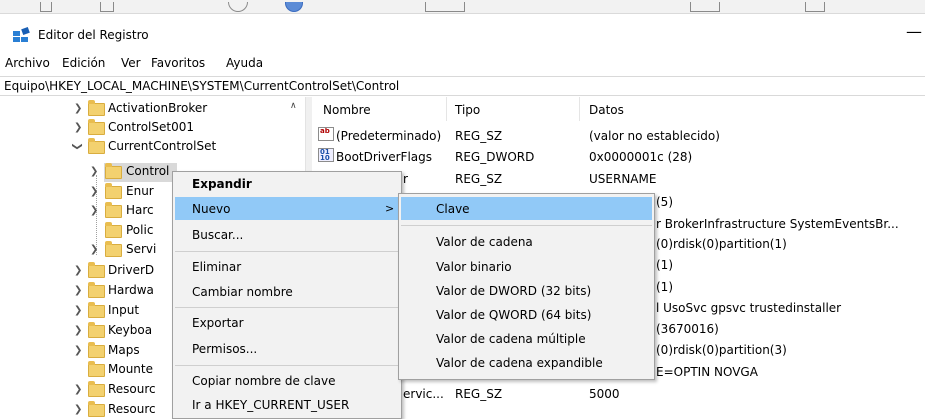 Image resolution: width=925 pixels, height=419 pixels. Describe the element at coordinates (721, 350) in the screenshot. I see `value-data: (0)rdisk(0)partition(3)` at that location.